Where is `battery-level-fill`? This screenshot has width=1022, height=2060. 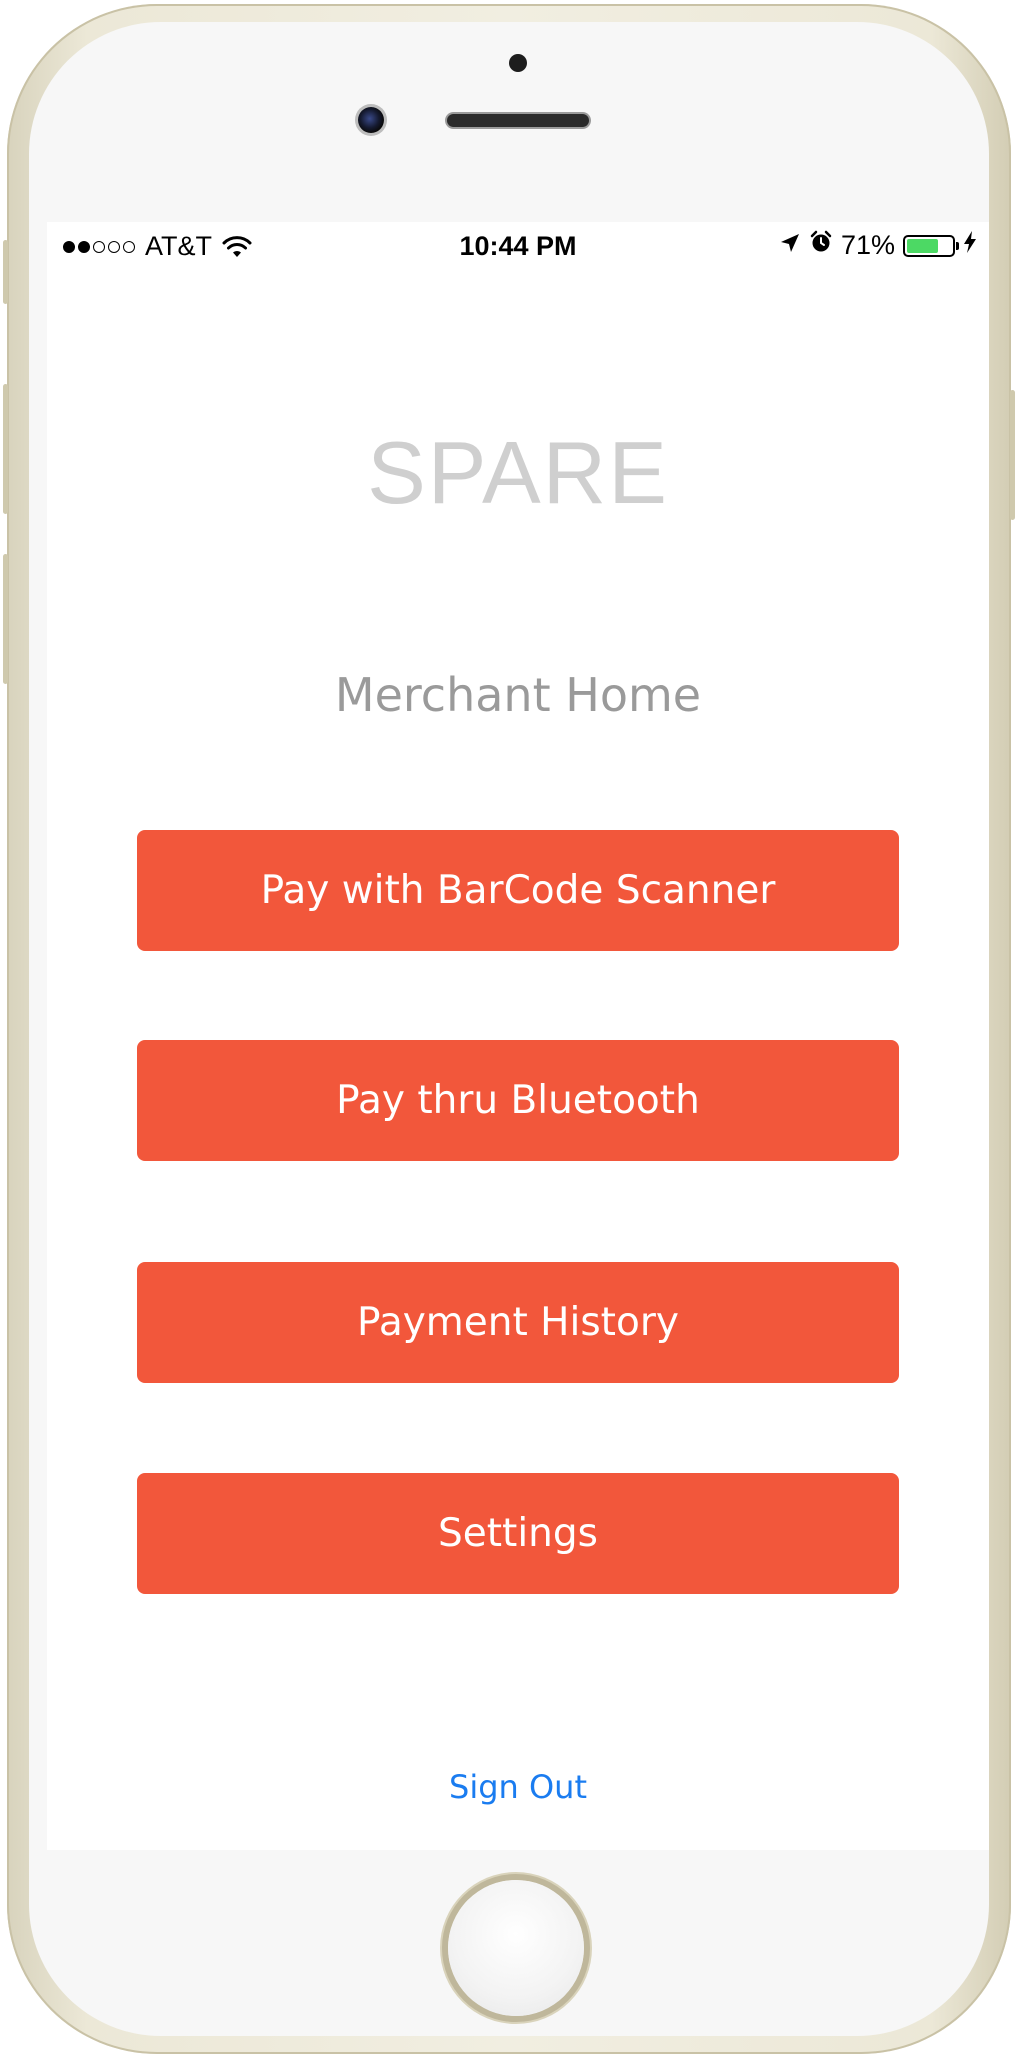 battery-level-fill is located at coordinates (923, 245).